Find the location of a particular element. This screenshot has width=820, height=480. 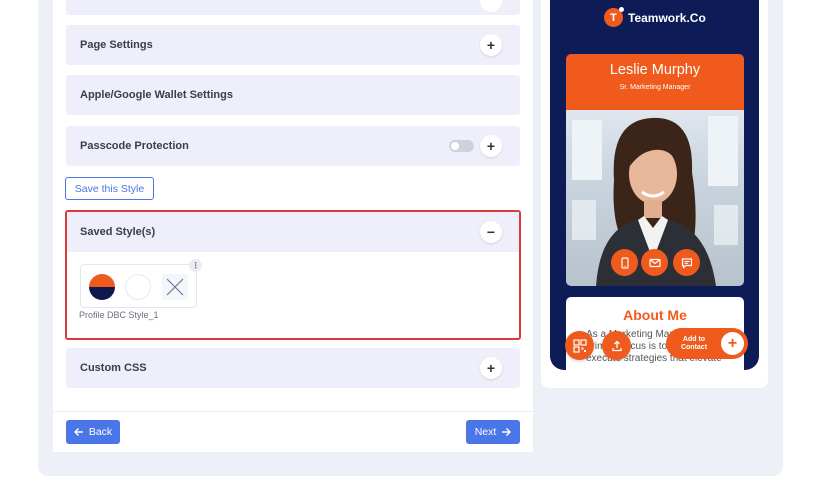

save-style-button: Save this Style is located at coordinates (109, 188).